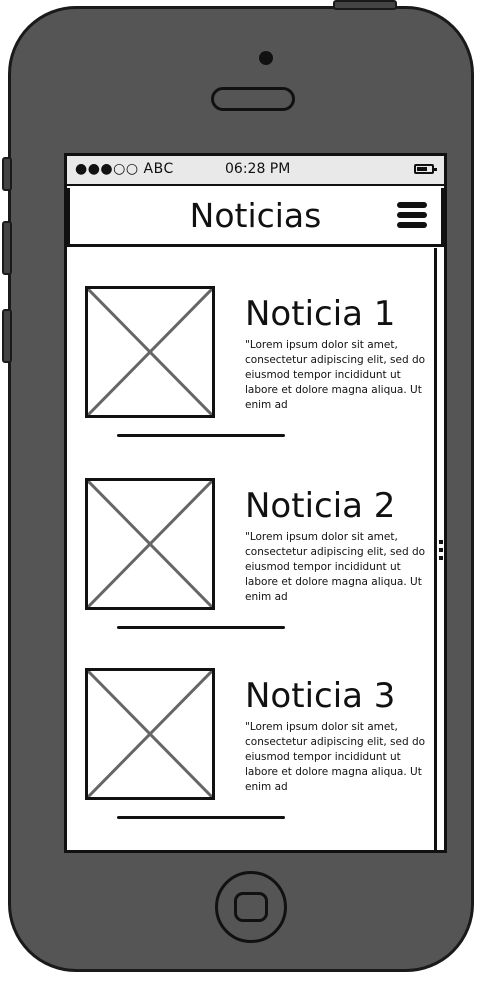 The image size is (485, 981). What do you see at coordinates (412, 215) in the screenshot?
I see `hamburger-menu-icon` at bounding box center [412, 215].